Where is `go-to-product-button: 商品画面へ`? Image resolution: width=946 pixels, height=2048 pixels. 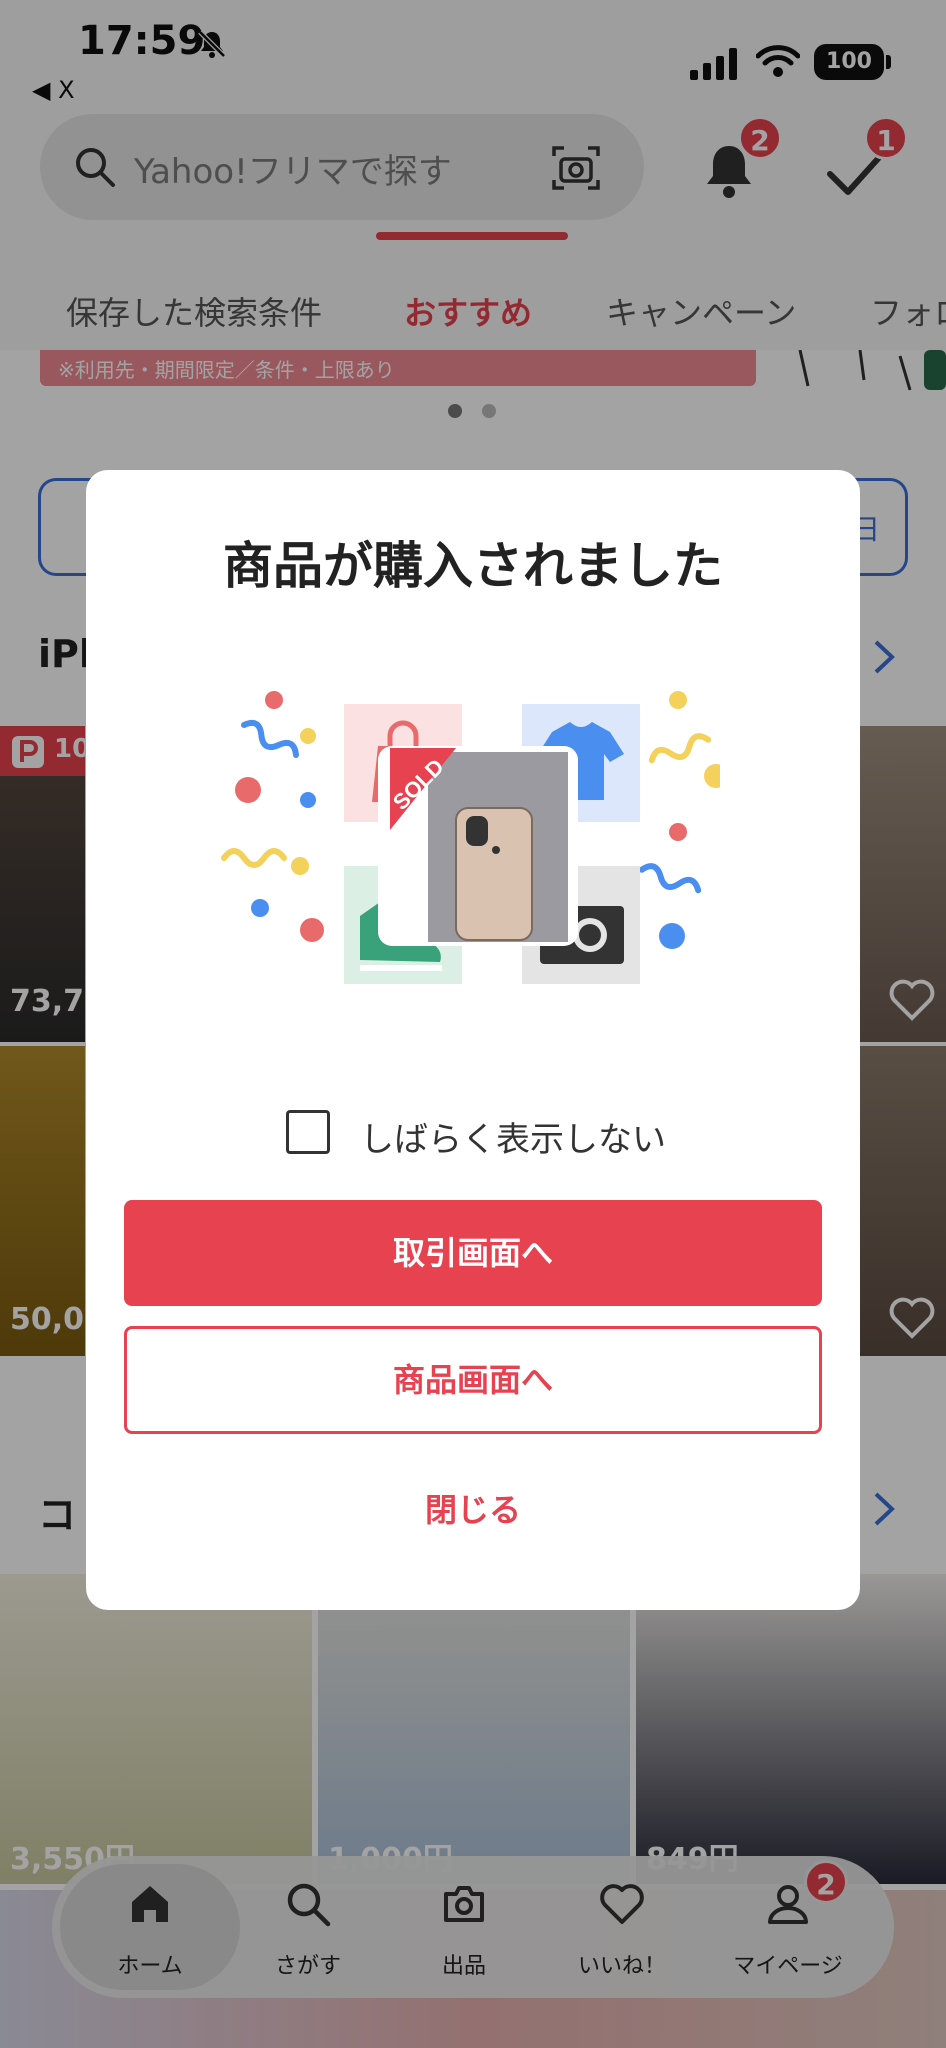
go-to-product-button: 商品画面へ is located at coordinates (473, 1380).